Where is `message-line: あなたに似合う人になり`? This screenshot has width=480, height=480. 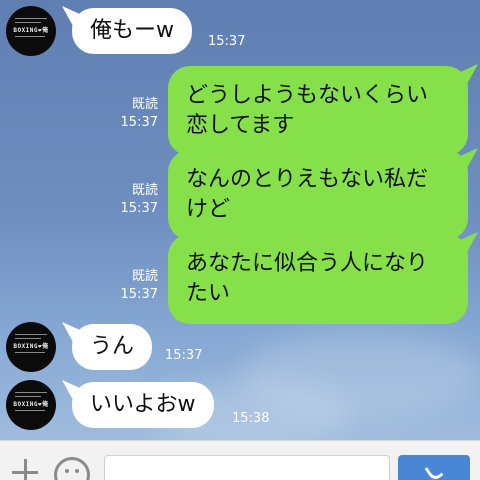 message-line: あなたに似合う人になり is located at coordinates (307, 263).